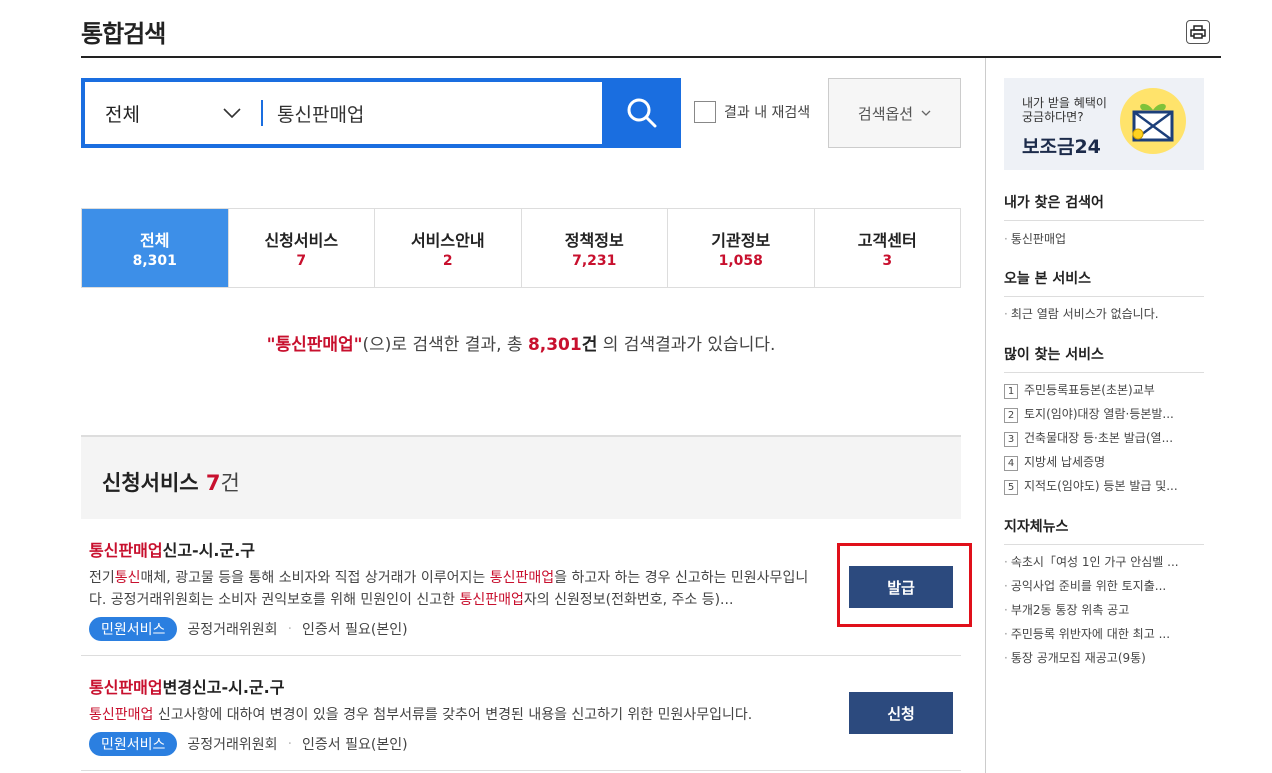 The image size is (1272, 773). I want to click on tab-count: 3, so click(887, 261).